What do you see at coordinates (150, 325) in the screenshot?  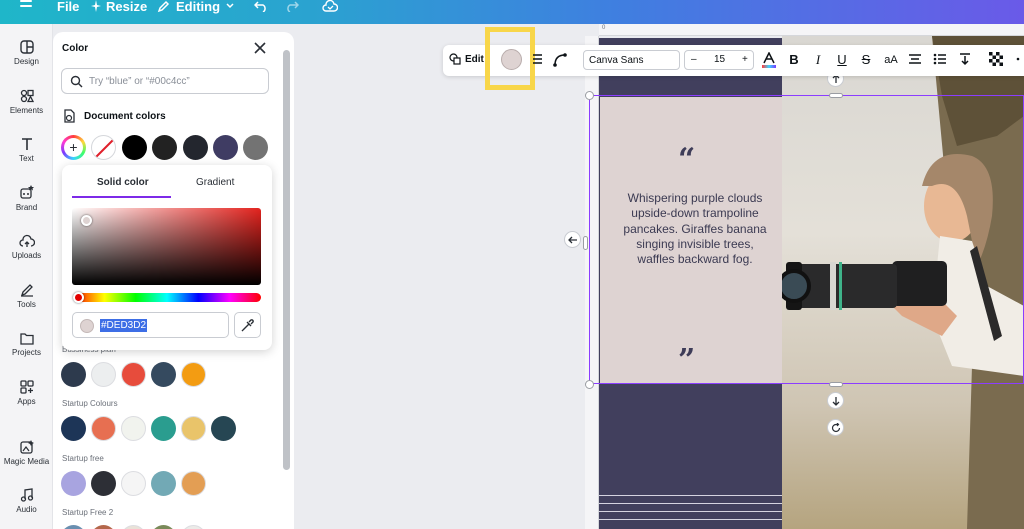 I see `hex-color-input: #DED3D2` at bounding box center [150, 325].